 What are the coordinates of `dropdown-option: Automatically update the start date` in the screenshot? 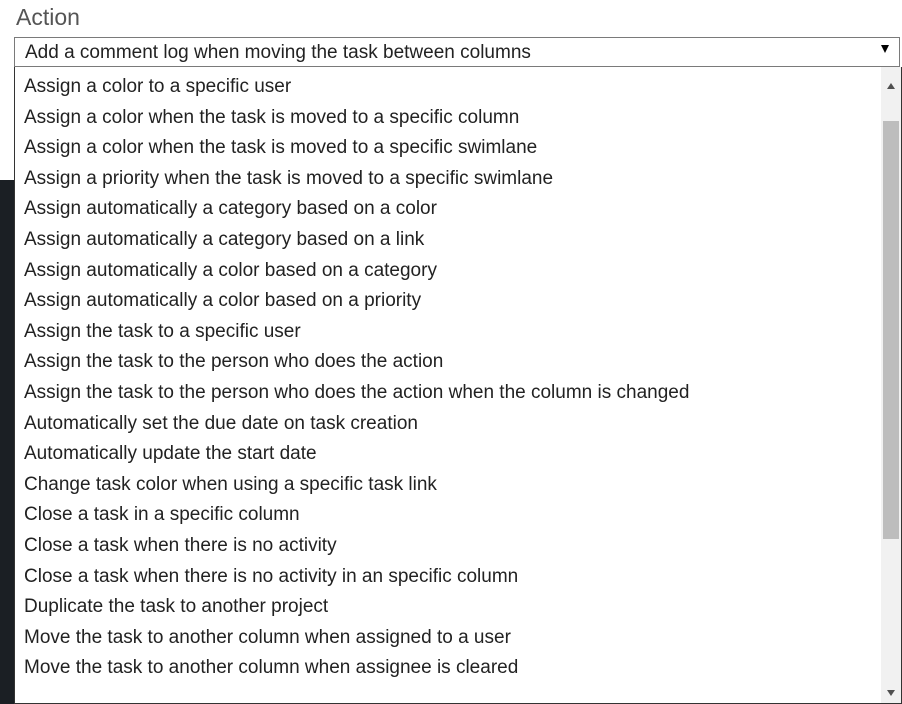 It's located at (448, 454).